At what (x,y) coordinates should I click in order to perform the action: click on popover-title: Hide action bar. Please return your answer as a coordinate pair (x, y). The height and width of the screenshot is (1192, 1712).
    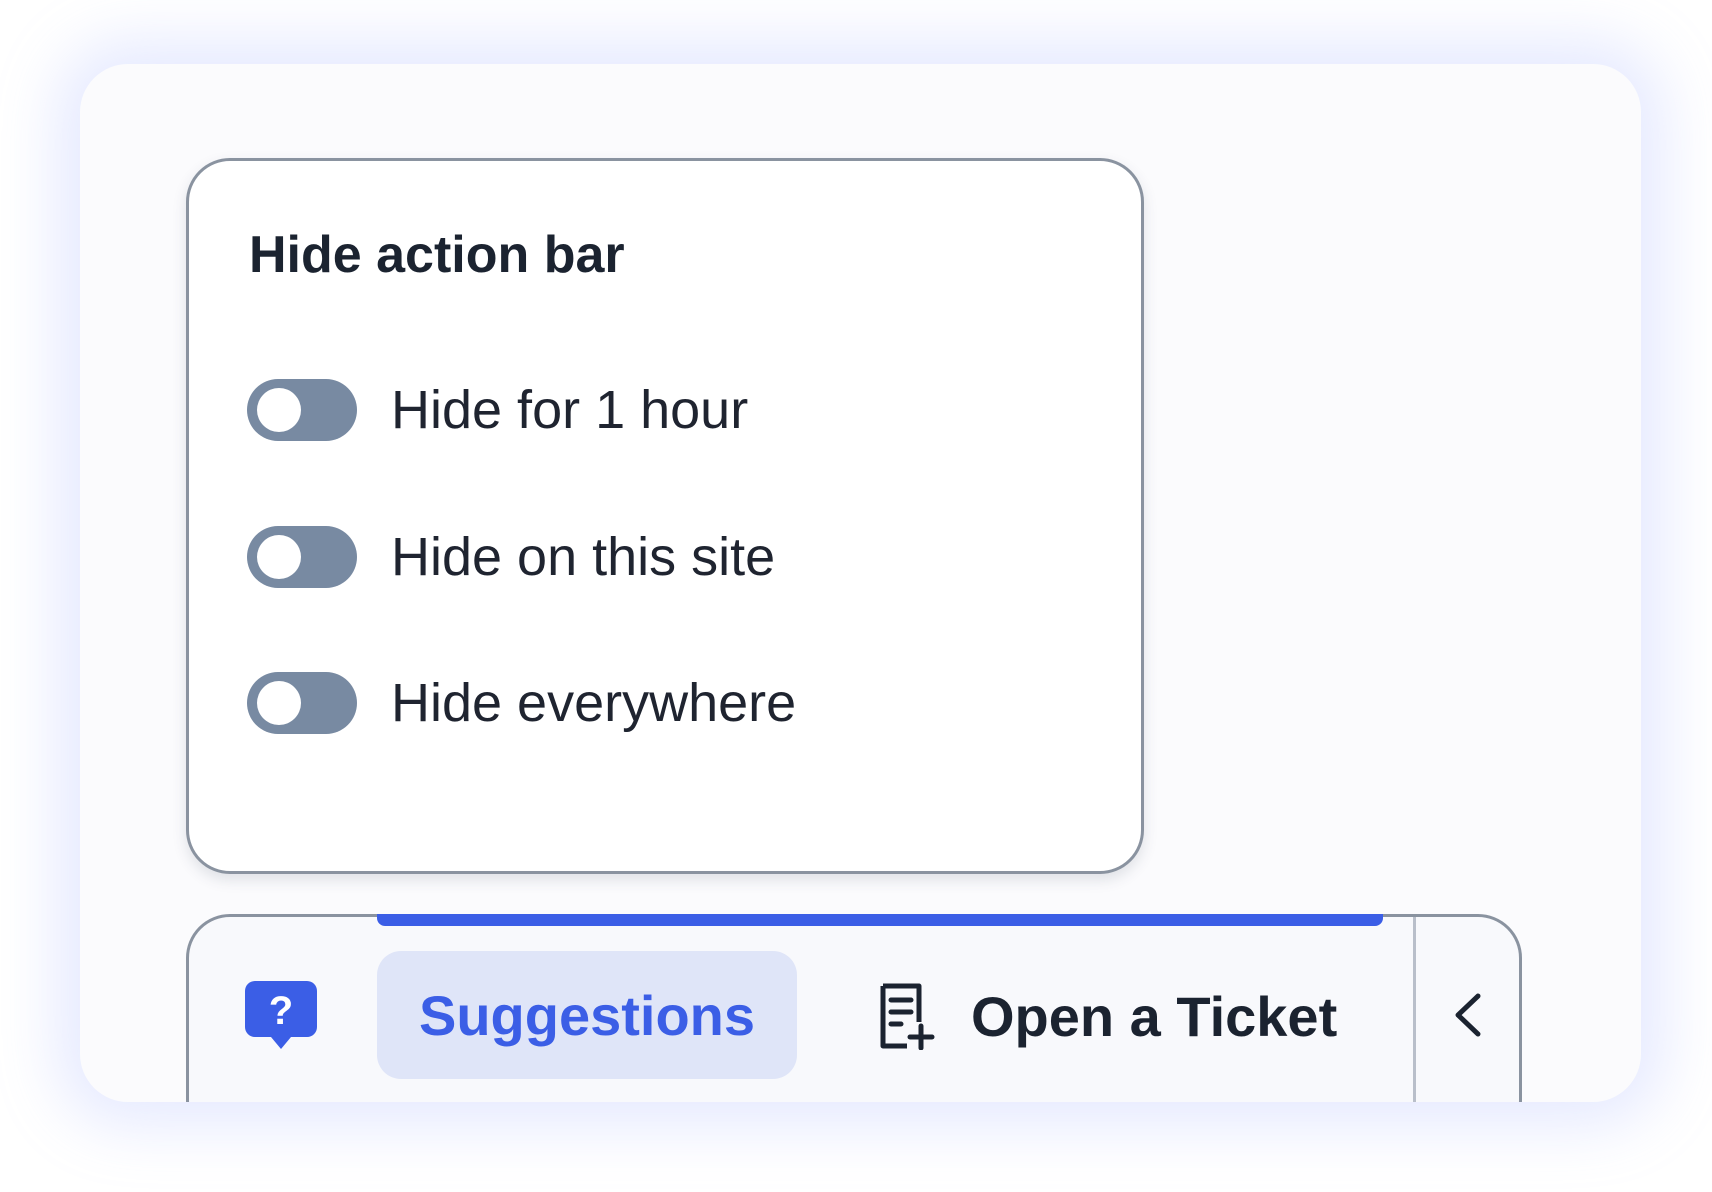
    Looking at the image, I should click on (437, 255).